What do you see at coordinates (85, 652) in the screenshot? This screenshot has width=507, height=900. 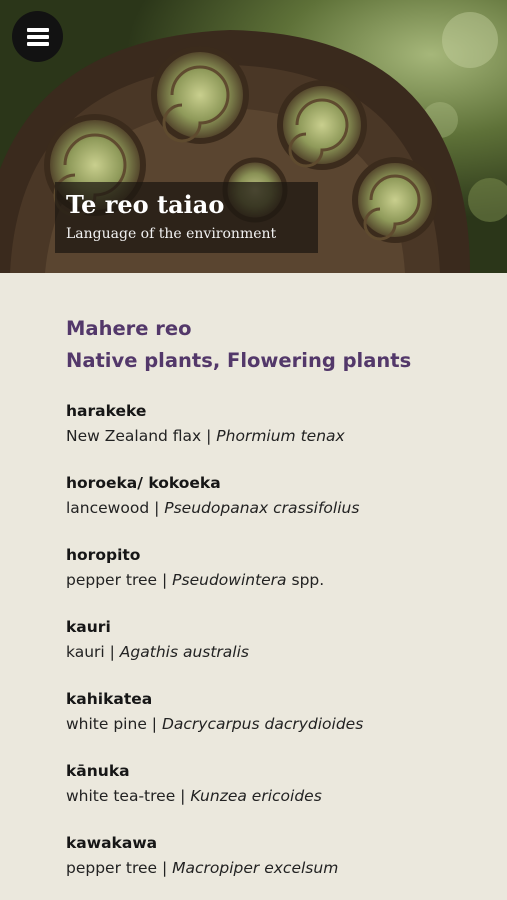 I see `plant-common-name: kauri` at bounding box center [85, 652].